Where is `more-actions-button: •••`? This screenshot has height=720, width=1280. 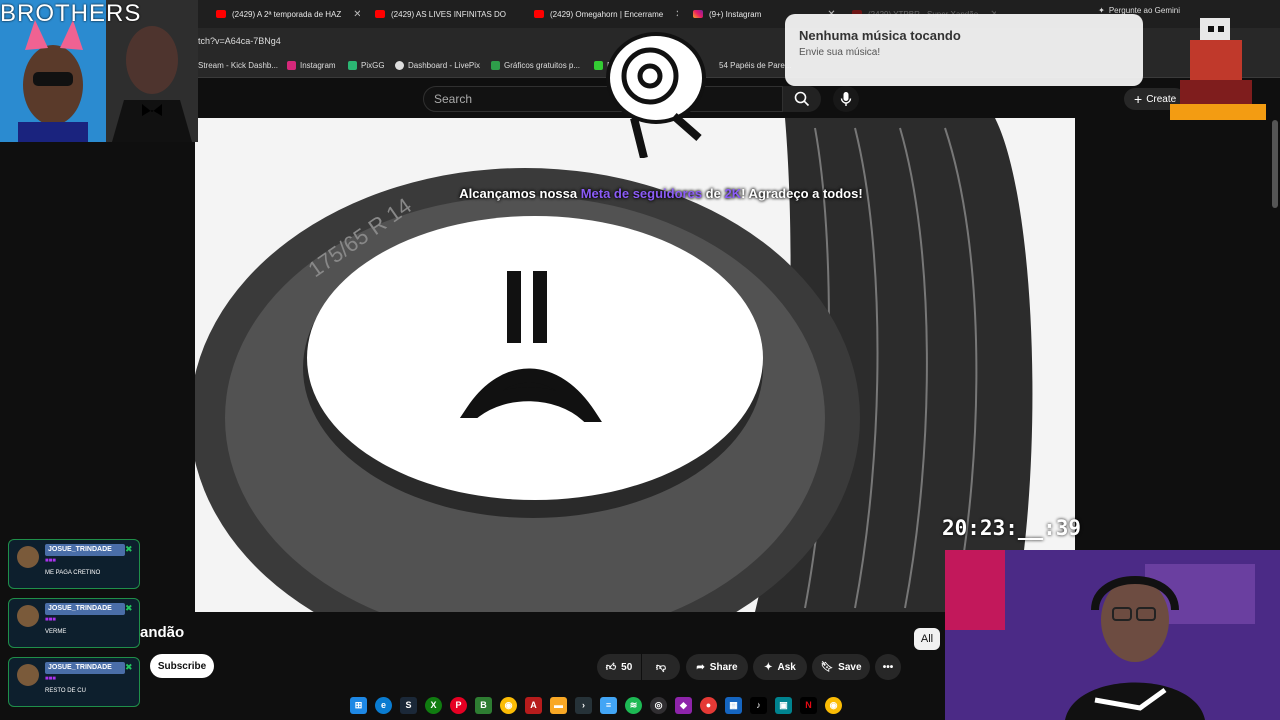 more-actions-button: ••• is located at coordinates (888, 667).